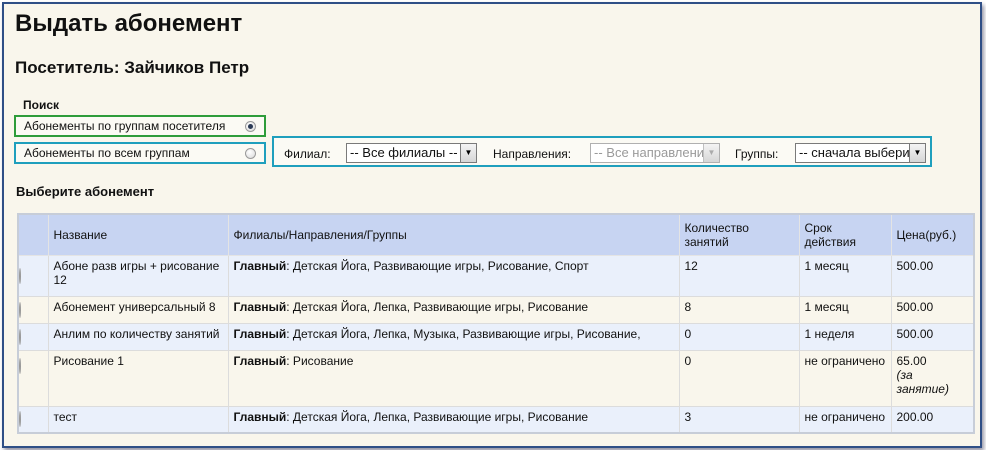 This screenshot has width=986, height=450. I want to click on price-value: 200.00, so click(915, 416).